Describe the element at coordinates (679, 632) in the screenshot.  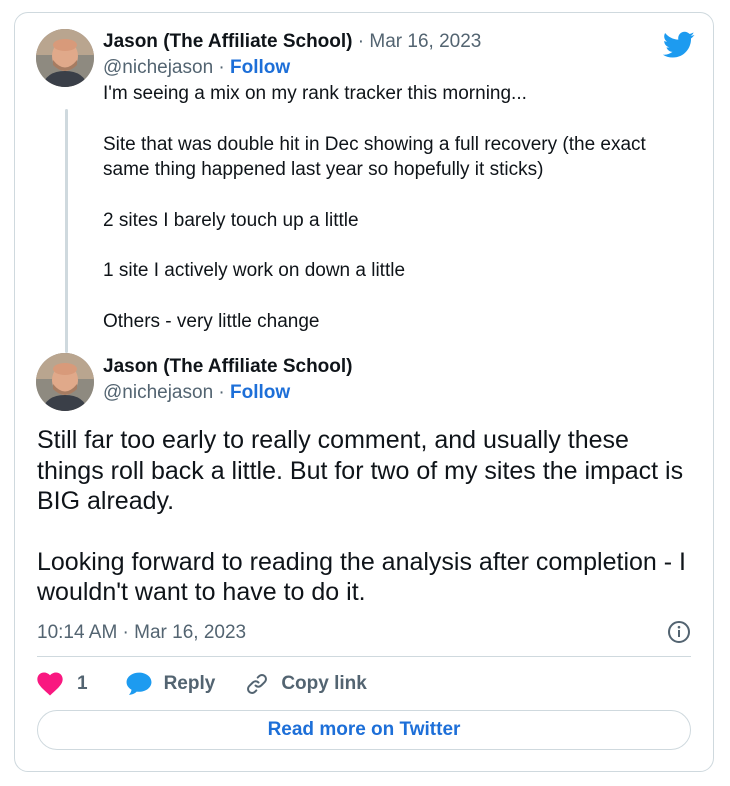
I see `info-icon` at that location.